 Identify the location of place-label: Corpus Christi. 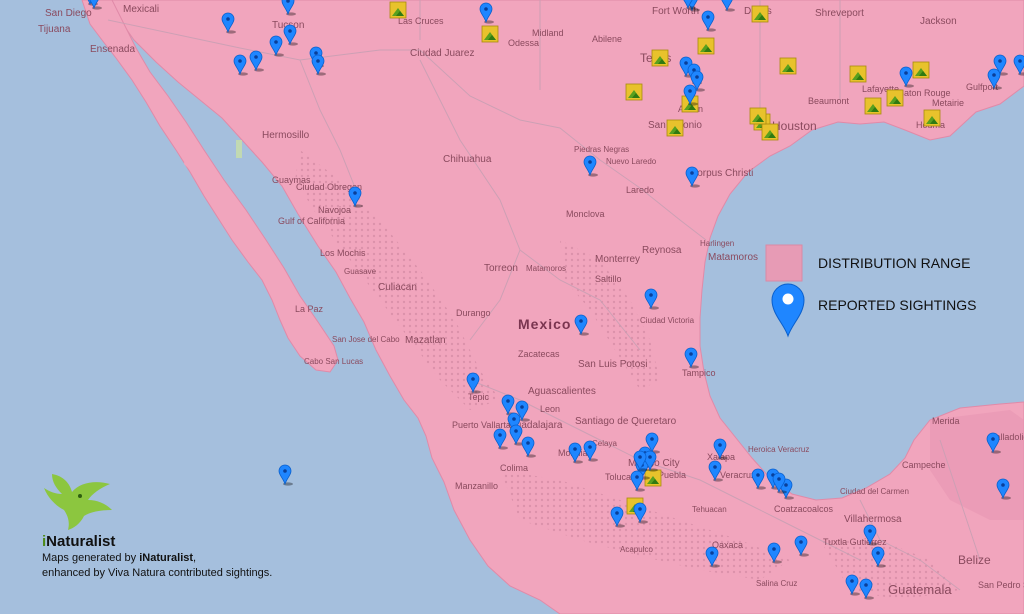
(721, 173).